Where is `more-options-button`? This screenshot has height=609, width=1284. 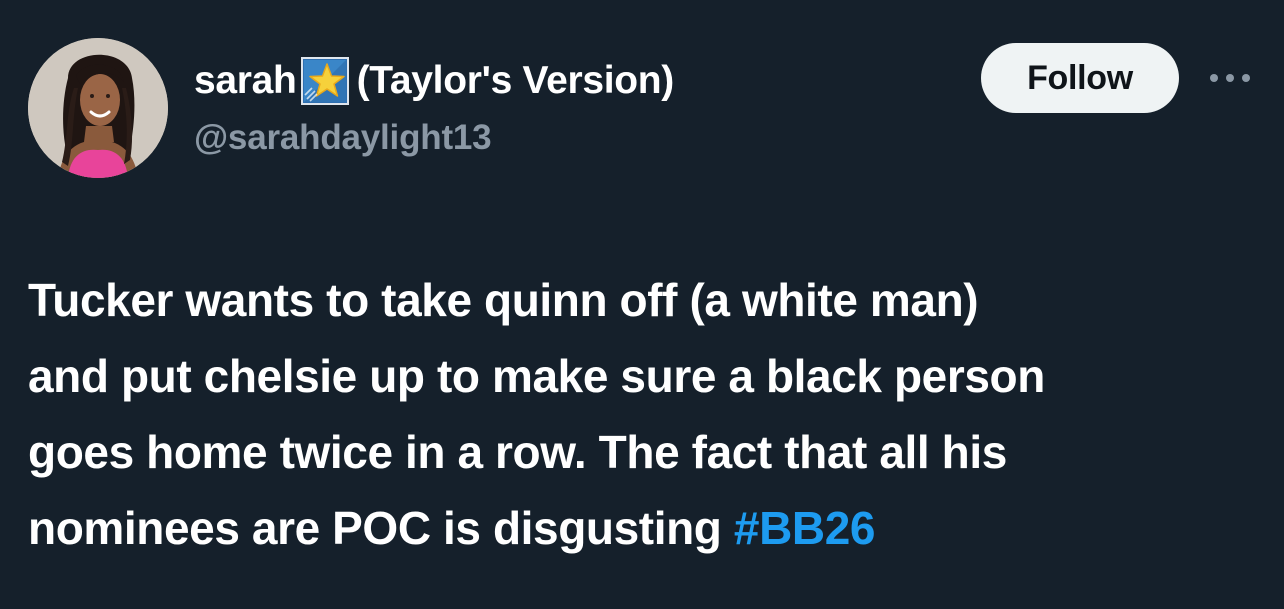 more-options-button is located at coordinates (1230, 78).